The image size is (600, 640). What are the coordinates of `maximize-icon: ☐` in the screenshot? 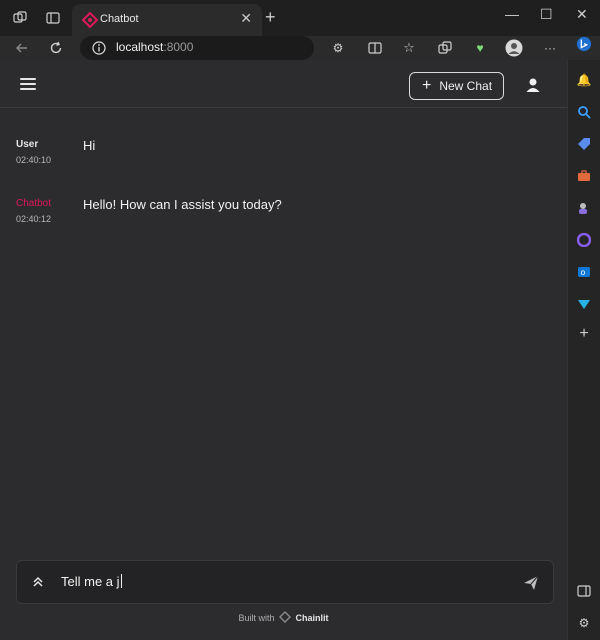 It's located at (546, 14).